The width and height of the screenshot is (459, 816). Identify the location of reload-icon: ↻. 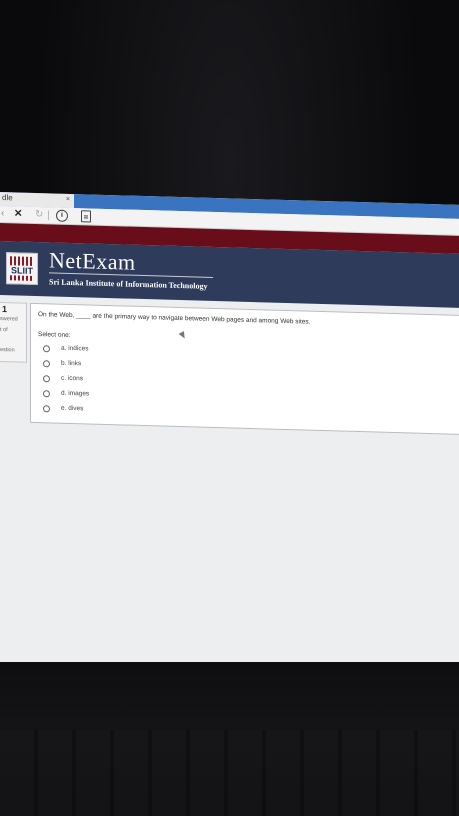
(39, 214).